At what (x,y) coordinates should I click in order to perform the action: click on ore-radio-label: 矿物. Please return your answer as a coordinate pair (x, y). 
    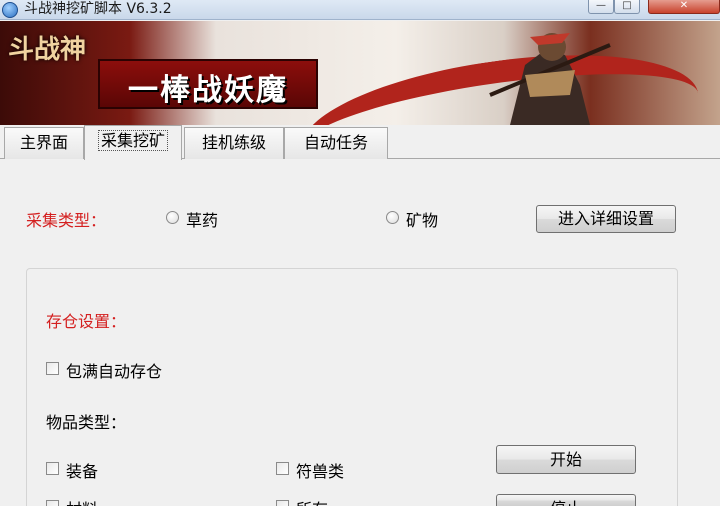
    Looking at the image, I should click on (422, 219).